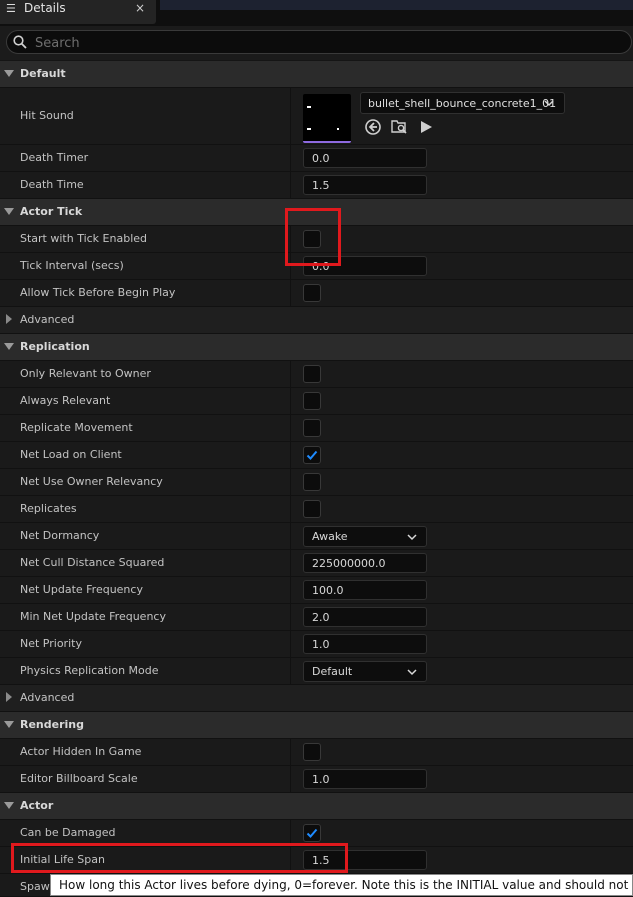 This screenshot has width=633, height=897. What do you see at coordinates (365, 185) in the screenshot?
I see `death-time-input: 1.5` at bounding box center [365, 185].